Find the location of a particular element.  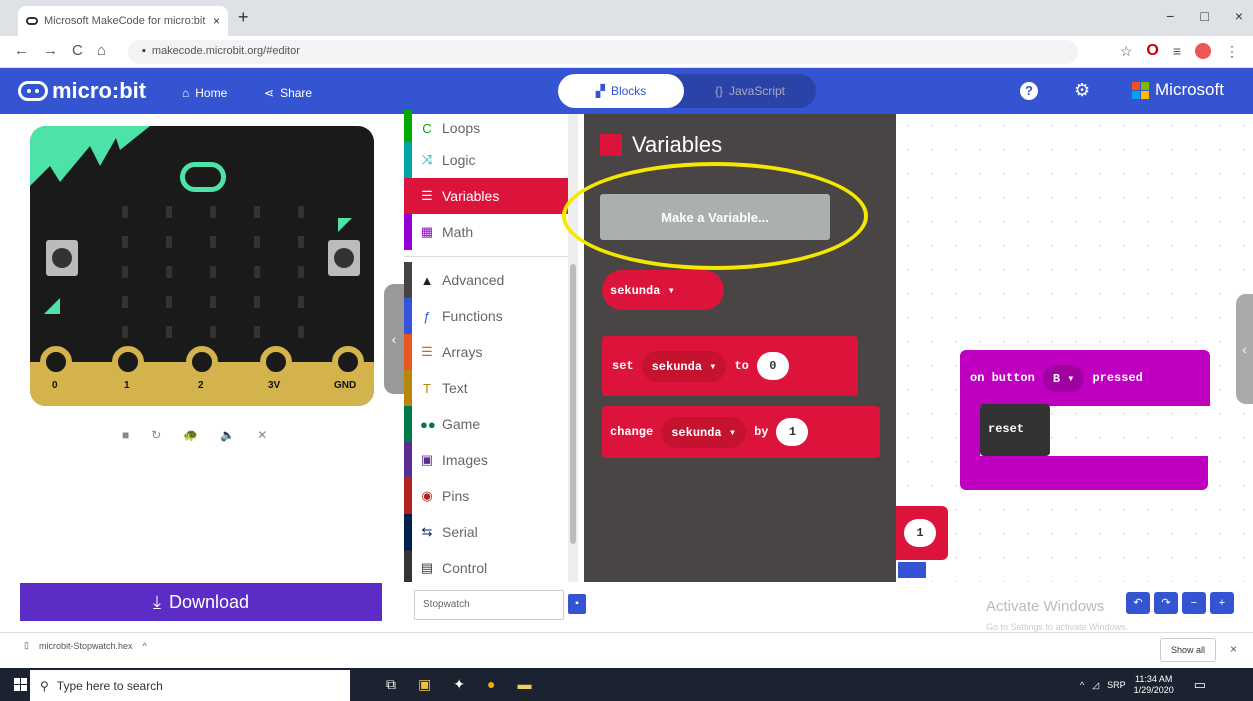

taskbar-search: ⚲ Type here to search is located at coordinates (190, 685).